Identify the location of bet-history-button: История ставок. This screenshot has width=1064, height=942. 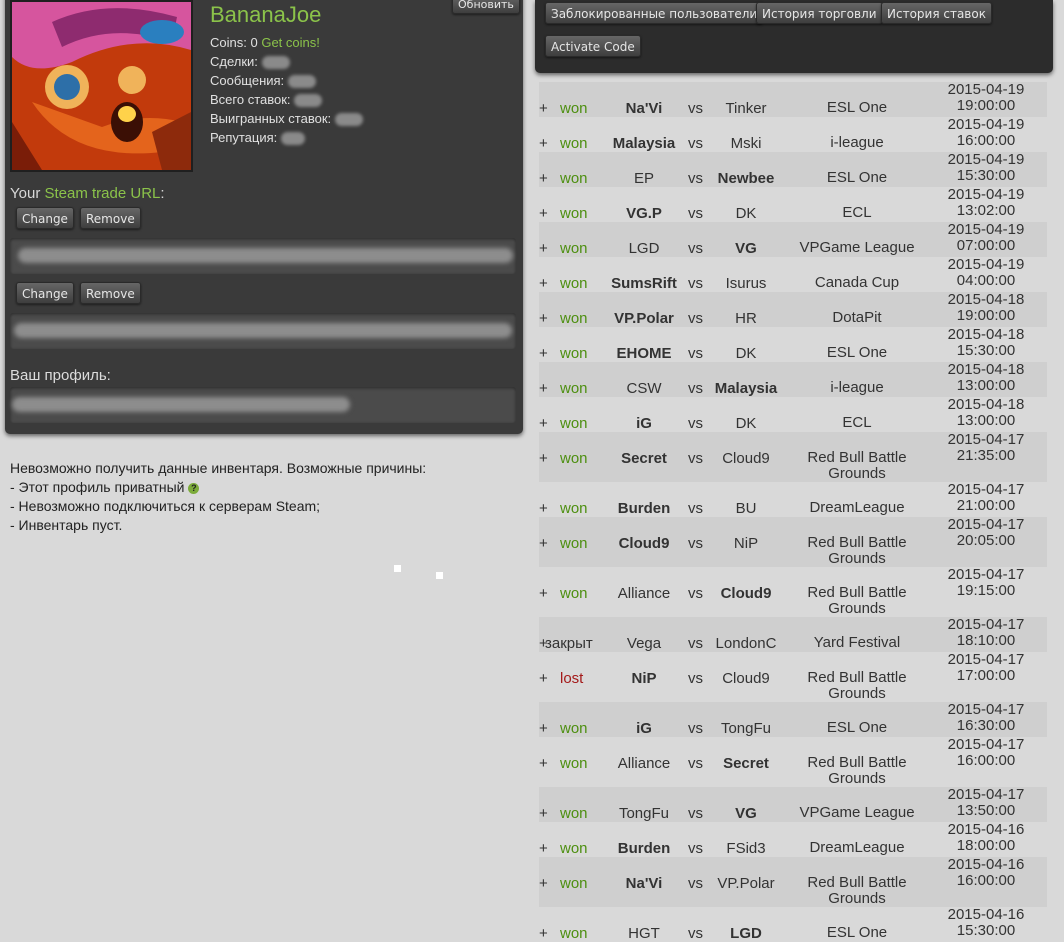
(936, 13).